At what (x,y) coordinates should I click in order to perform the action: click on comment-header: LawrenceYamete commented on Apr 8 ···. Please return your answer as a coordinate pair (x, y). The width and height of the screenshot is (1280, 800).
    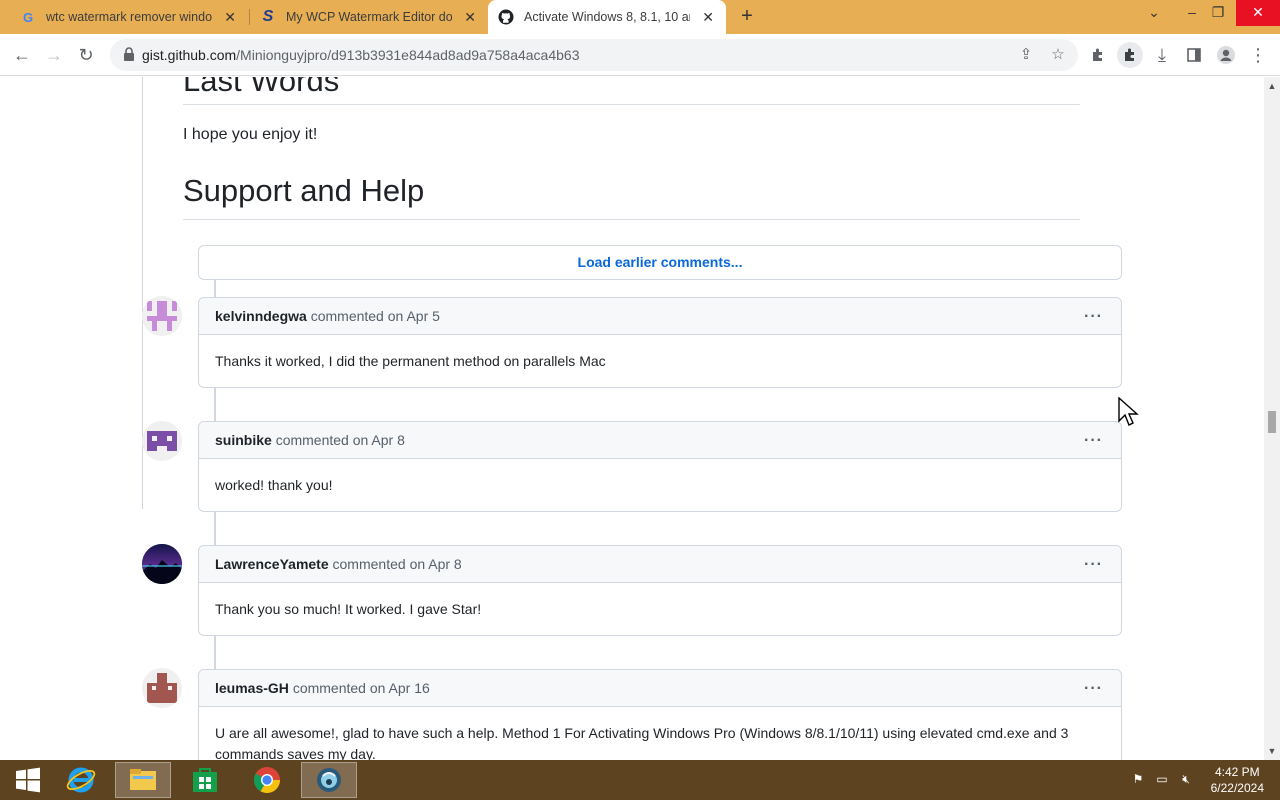
    Looking at the image, I should click on (660, 564).